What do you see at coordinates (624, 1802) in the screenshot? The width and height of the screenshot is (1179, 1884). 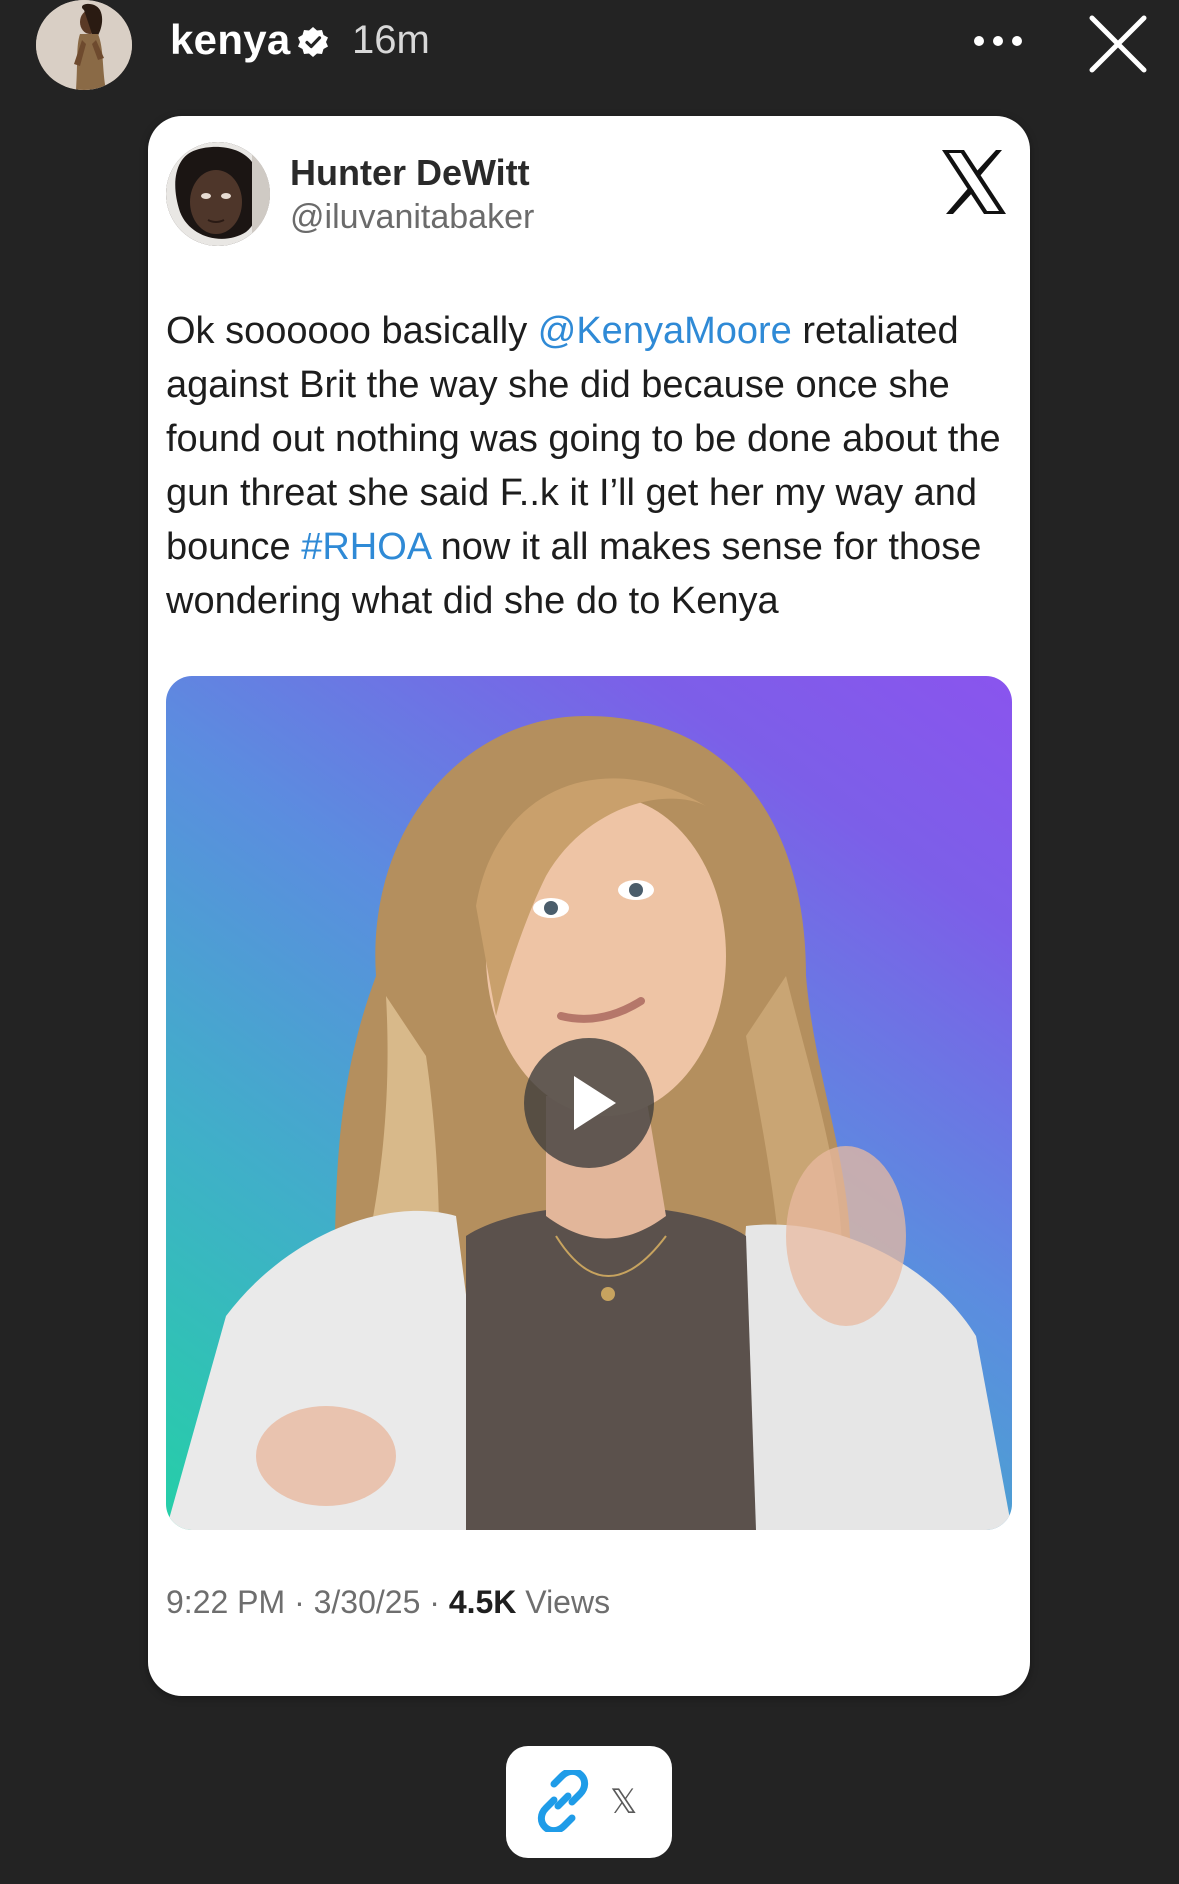 I see `link-sticker-label: 𝕏` at bounding box center [624, 1802].